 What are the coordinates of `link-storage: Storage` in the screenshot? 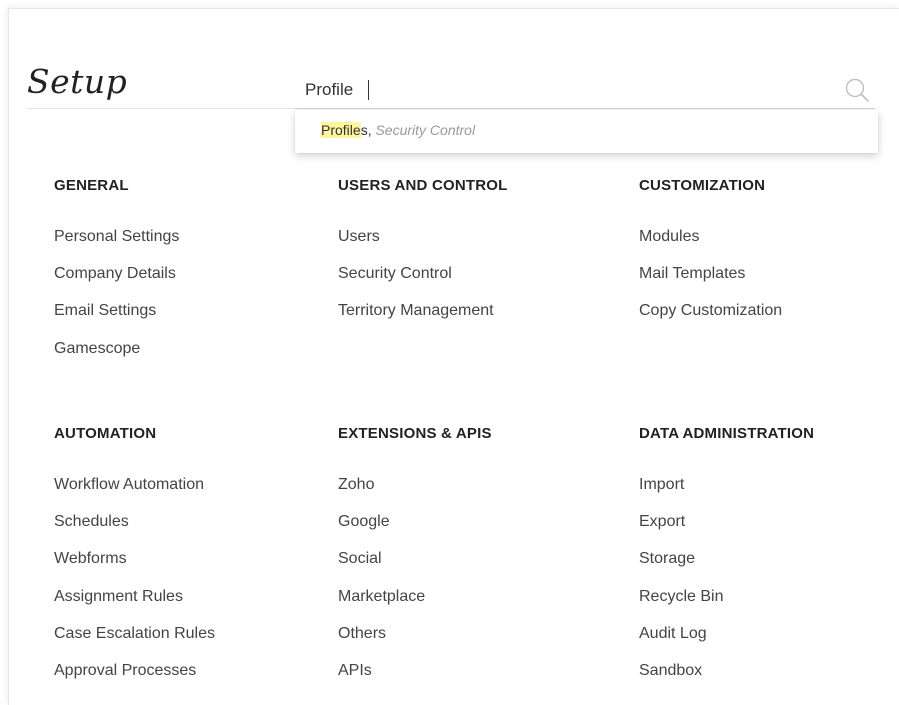 It's located at (667, 559).